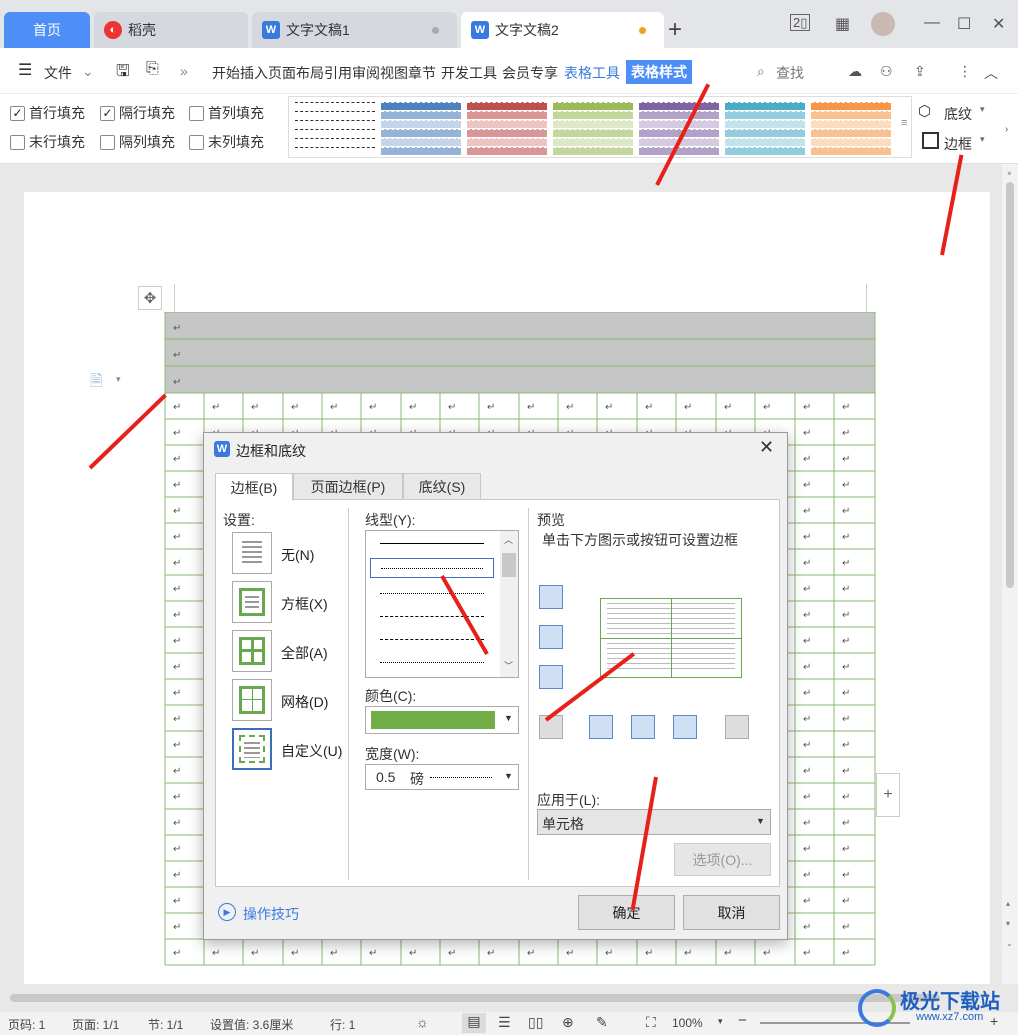  Describe the element at coordinates (184, 71) in the screenshot. I see `more-icon: »` at that location.